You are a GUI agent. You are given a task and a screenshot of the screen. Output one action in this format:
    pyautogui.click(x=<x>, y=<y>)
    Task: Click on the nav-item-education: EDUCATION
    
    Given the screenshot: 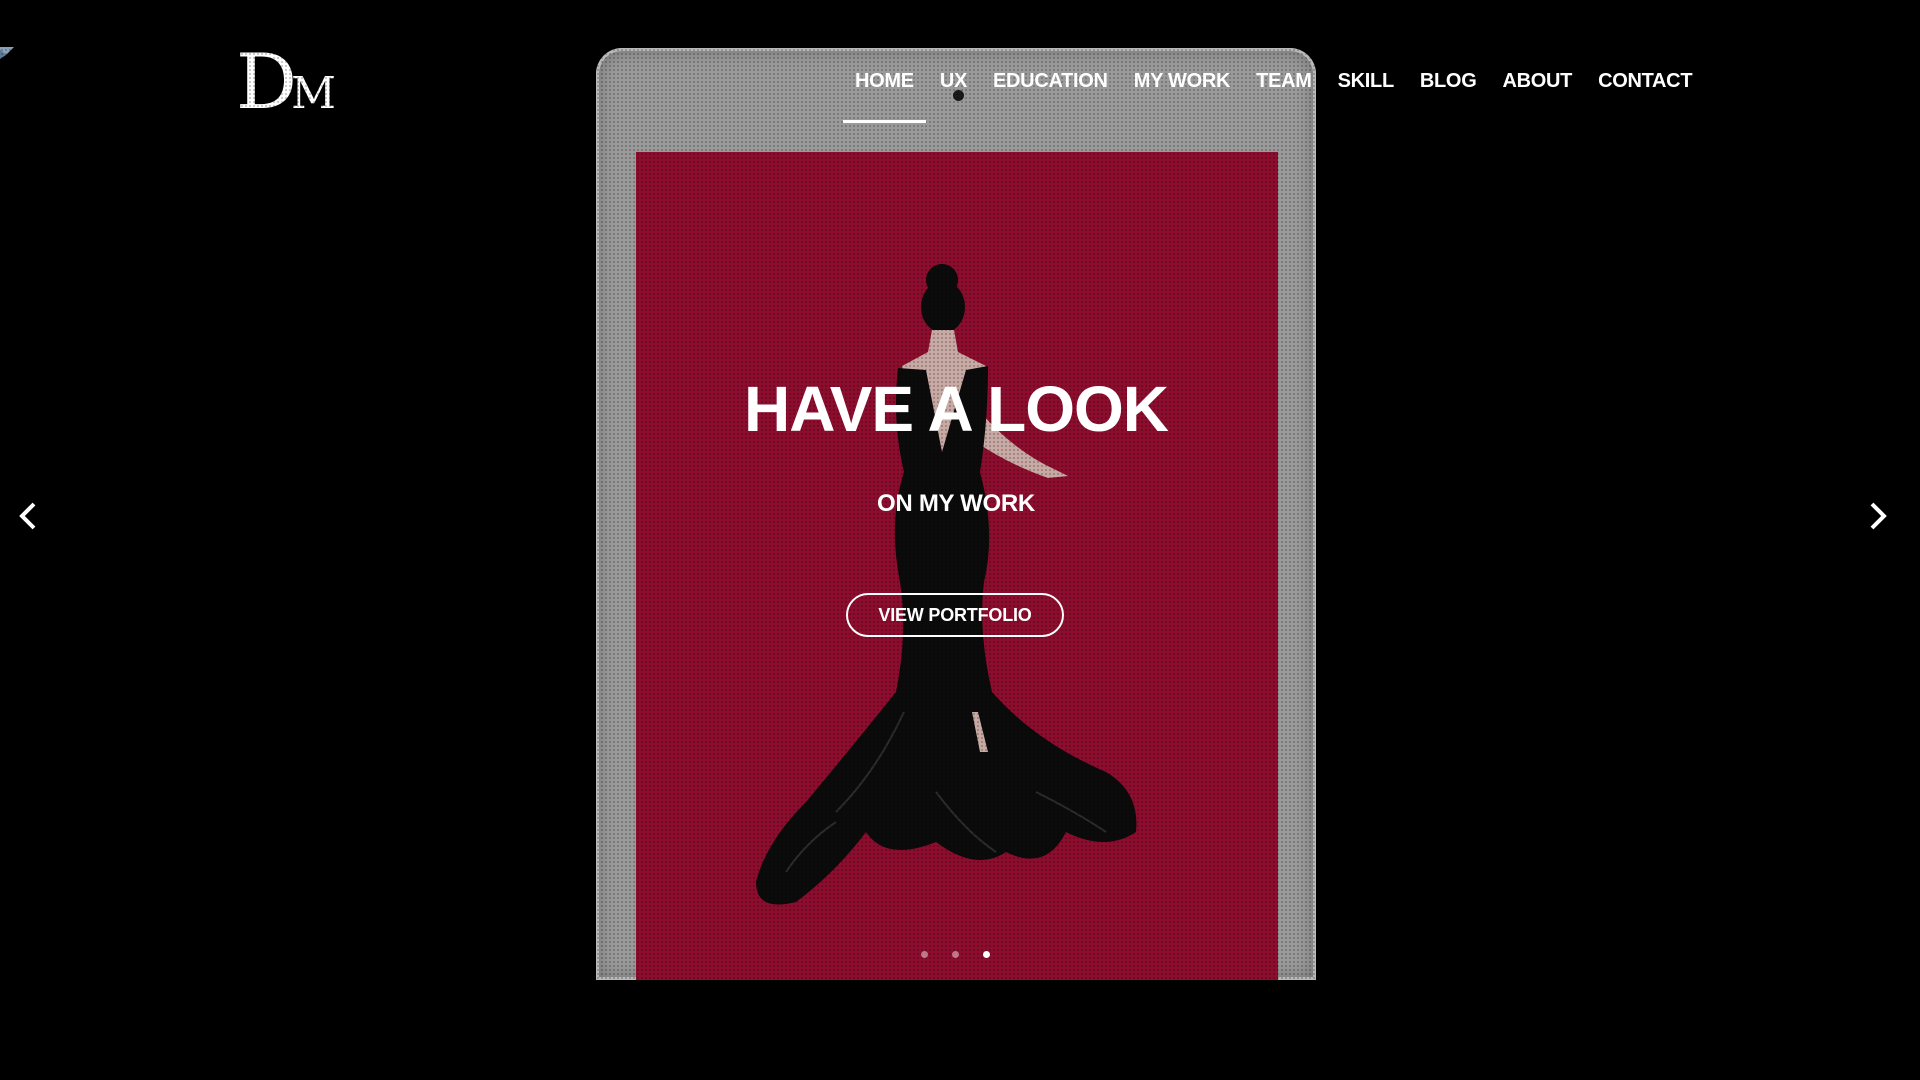 What is the action you would take?
    pyautogui.click(x=1050, y=96)
    